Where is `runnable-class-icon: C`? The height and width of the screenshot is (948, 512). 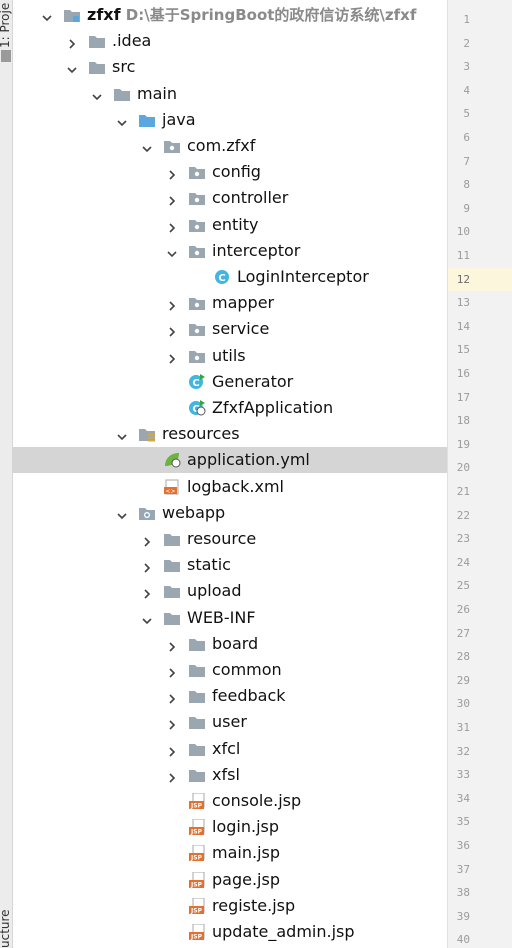 runnable-class-icon: C is located at coordinates (197, 382).